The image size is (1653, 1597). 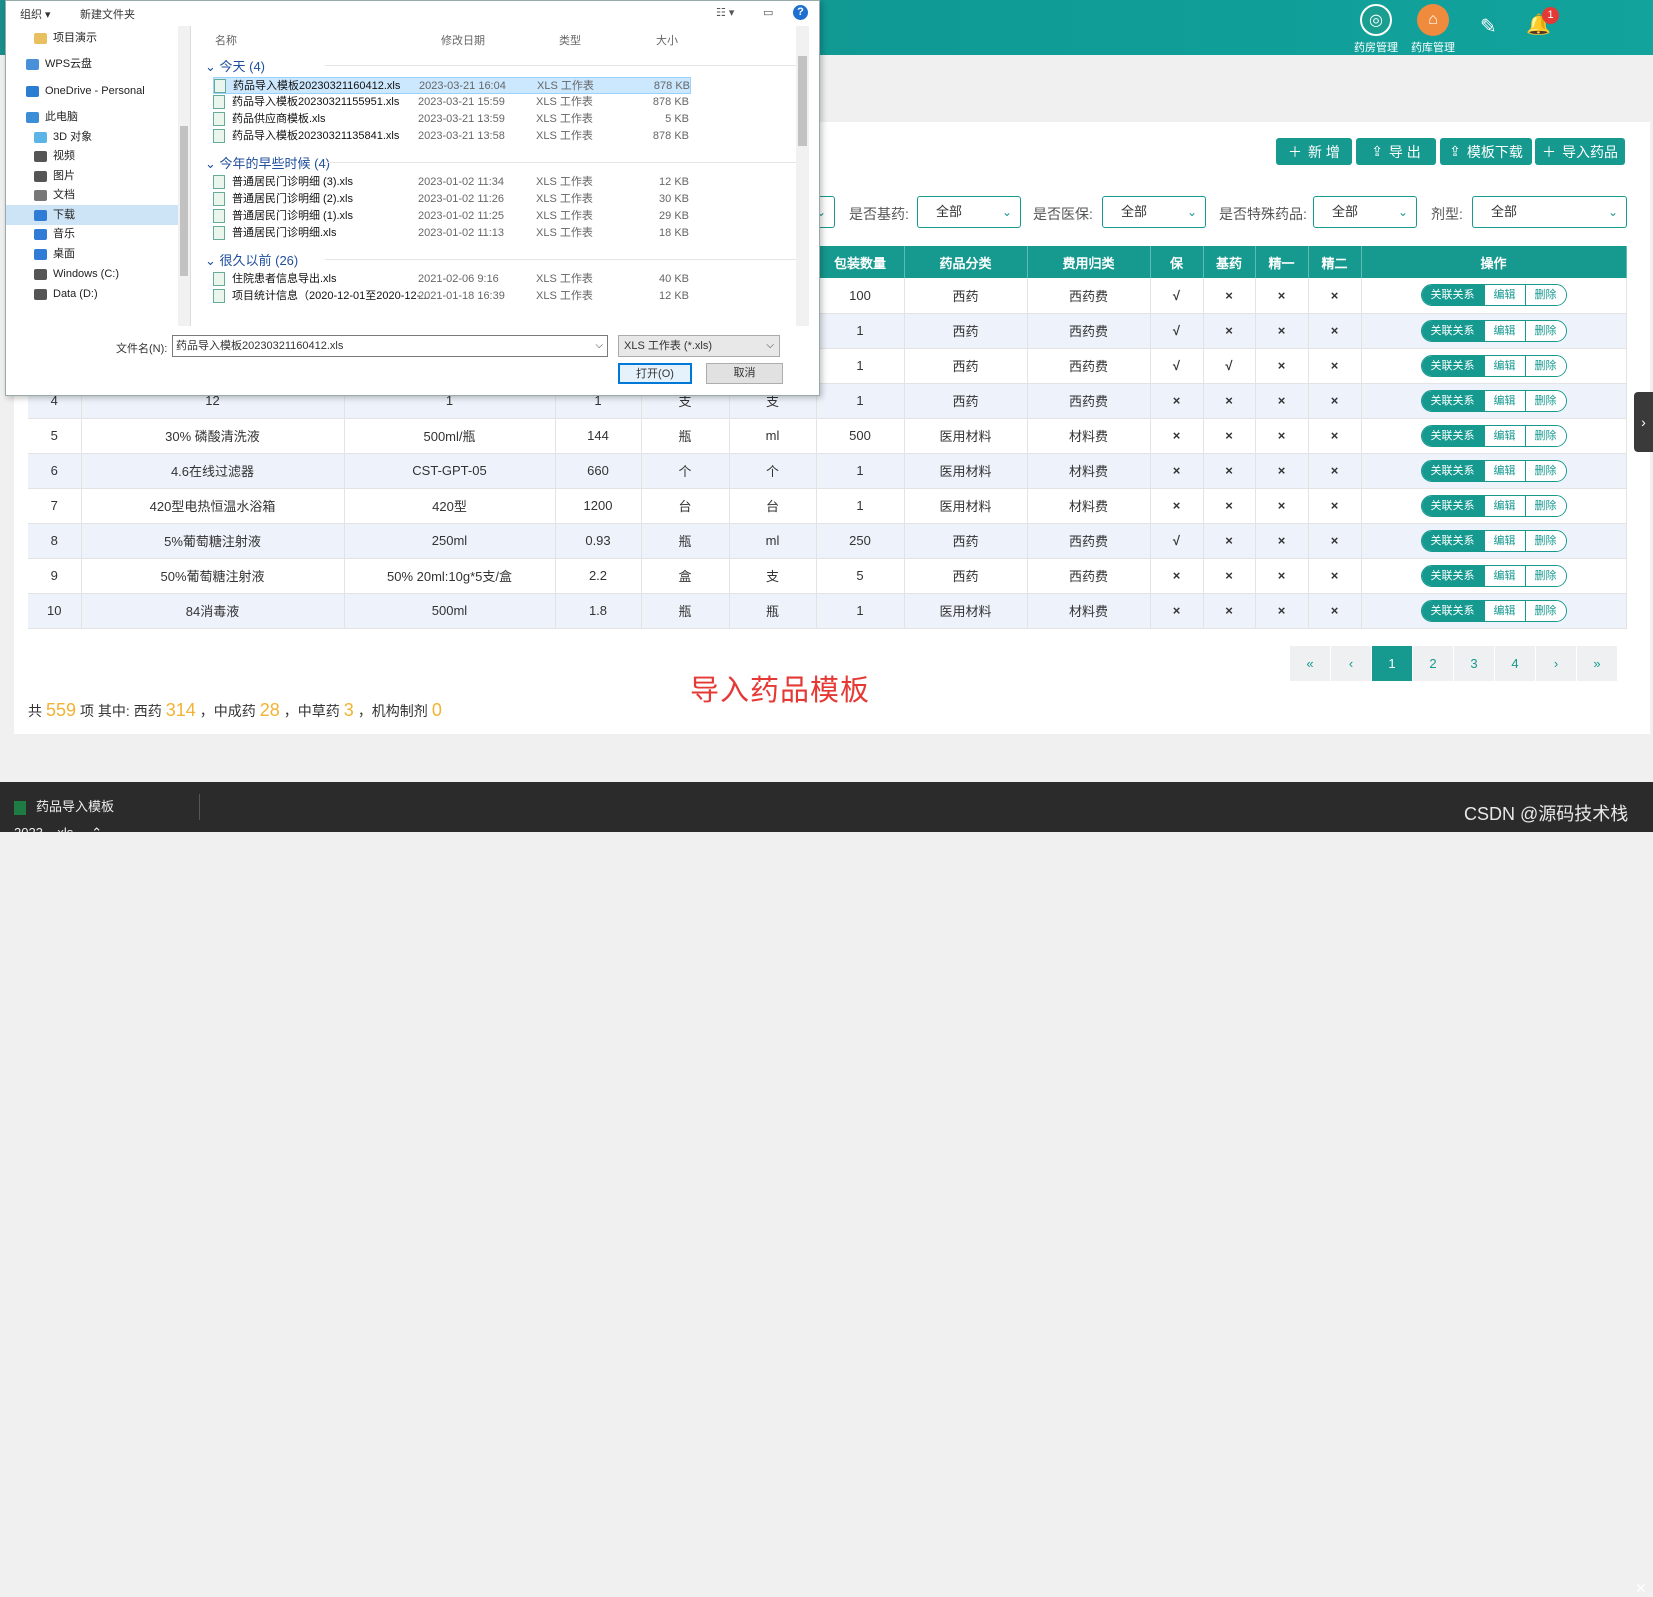 What do you see at coordinates (92, 64) in the screenshot?
I see `nav-item: WPS云盘` at bounding box center [92, 64].